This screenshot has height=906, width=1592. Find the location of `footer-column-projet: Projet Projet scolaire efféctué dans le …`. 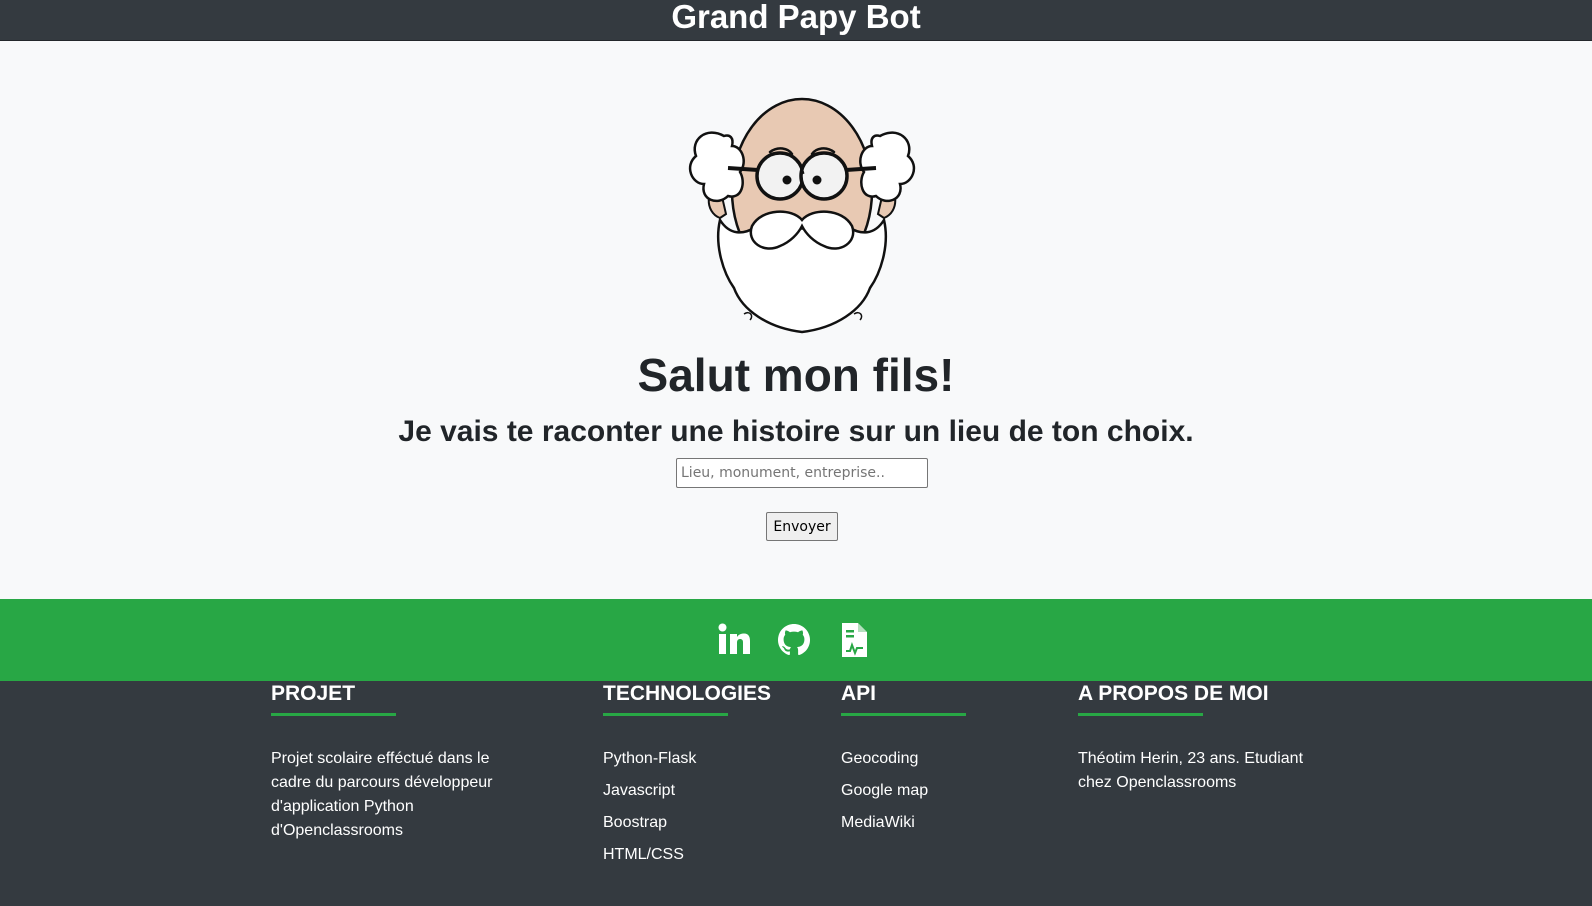

footer-column-projet: Projet Projet scolaire efféctué dans le … is located at coordinates (391, 762).